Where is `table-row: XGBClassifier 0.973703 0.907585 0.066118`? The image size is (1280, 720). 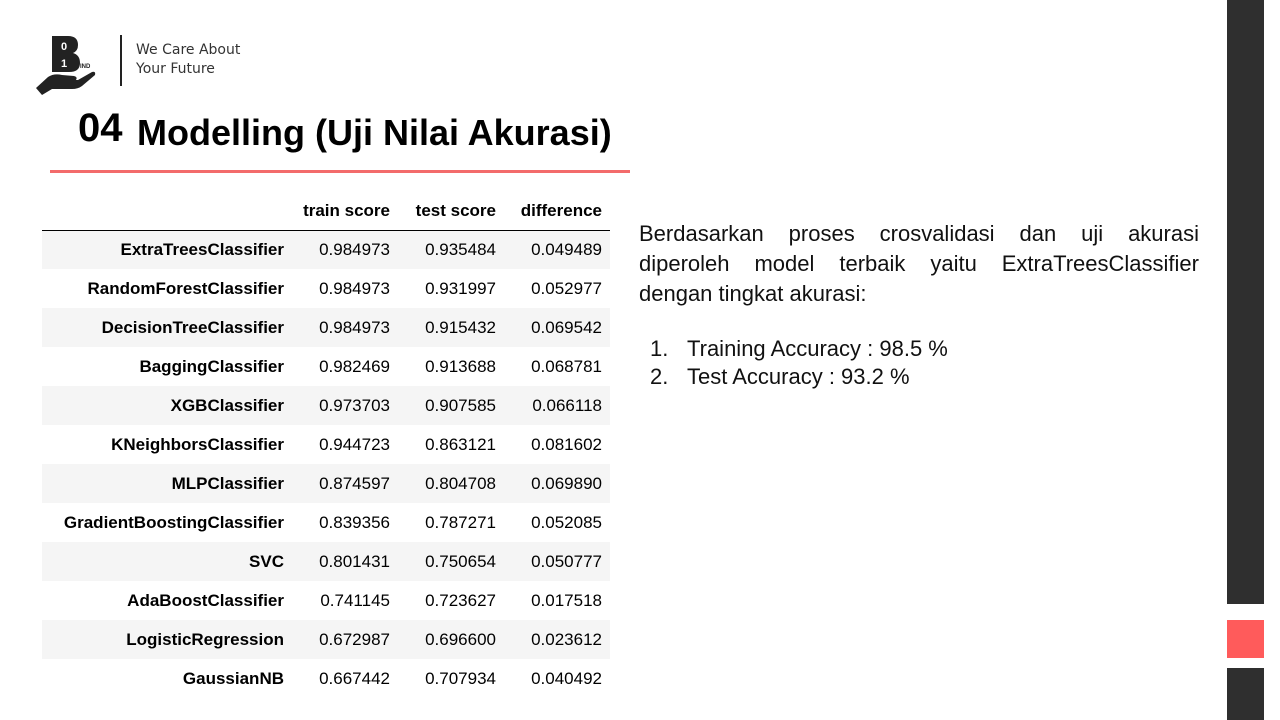 table-row: XGBClassifier 0.973703 0.907585 0.066118 is located at coordinates (326, 405).